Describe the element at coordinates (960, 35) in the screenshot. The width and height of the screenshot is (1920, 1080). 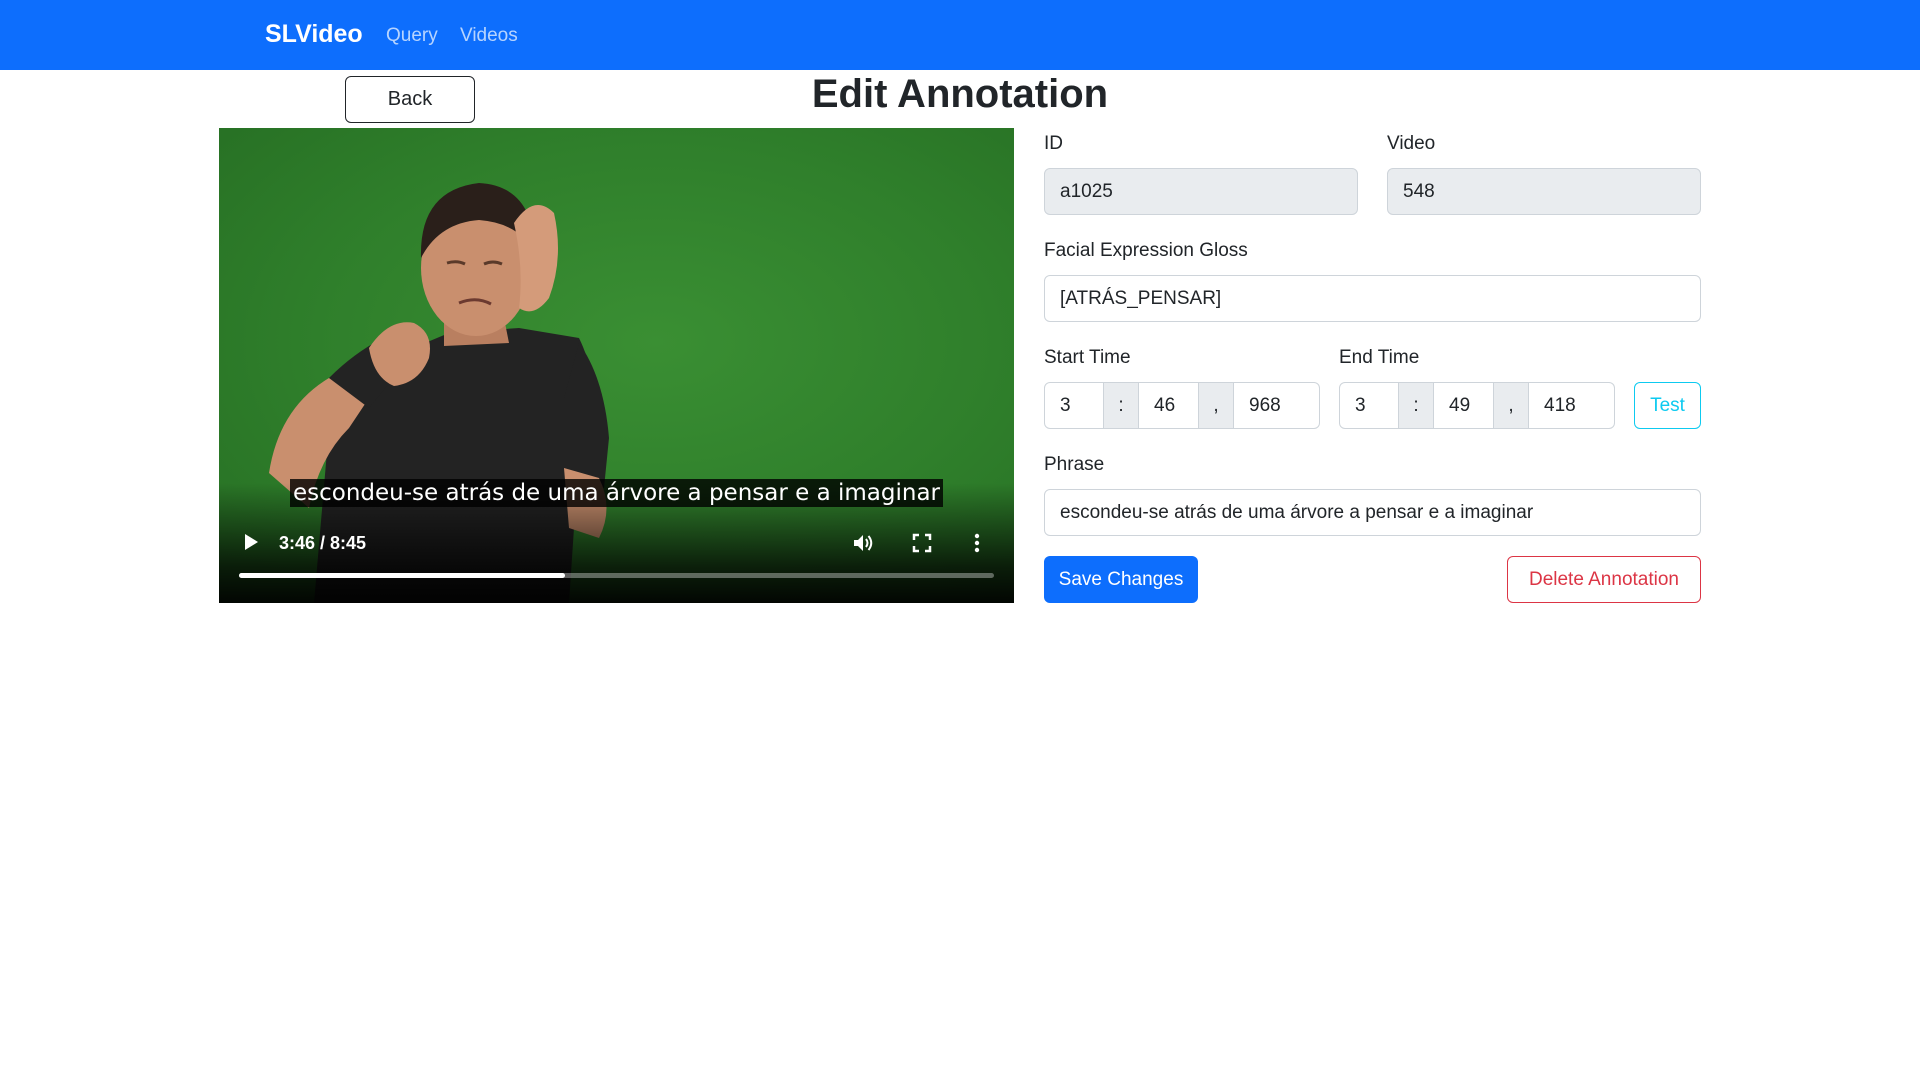
I see `navbar: SLVideo Query Videos` at that location.